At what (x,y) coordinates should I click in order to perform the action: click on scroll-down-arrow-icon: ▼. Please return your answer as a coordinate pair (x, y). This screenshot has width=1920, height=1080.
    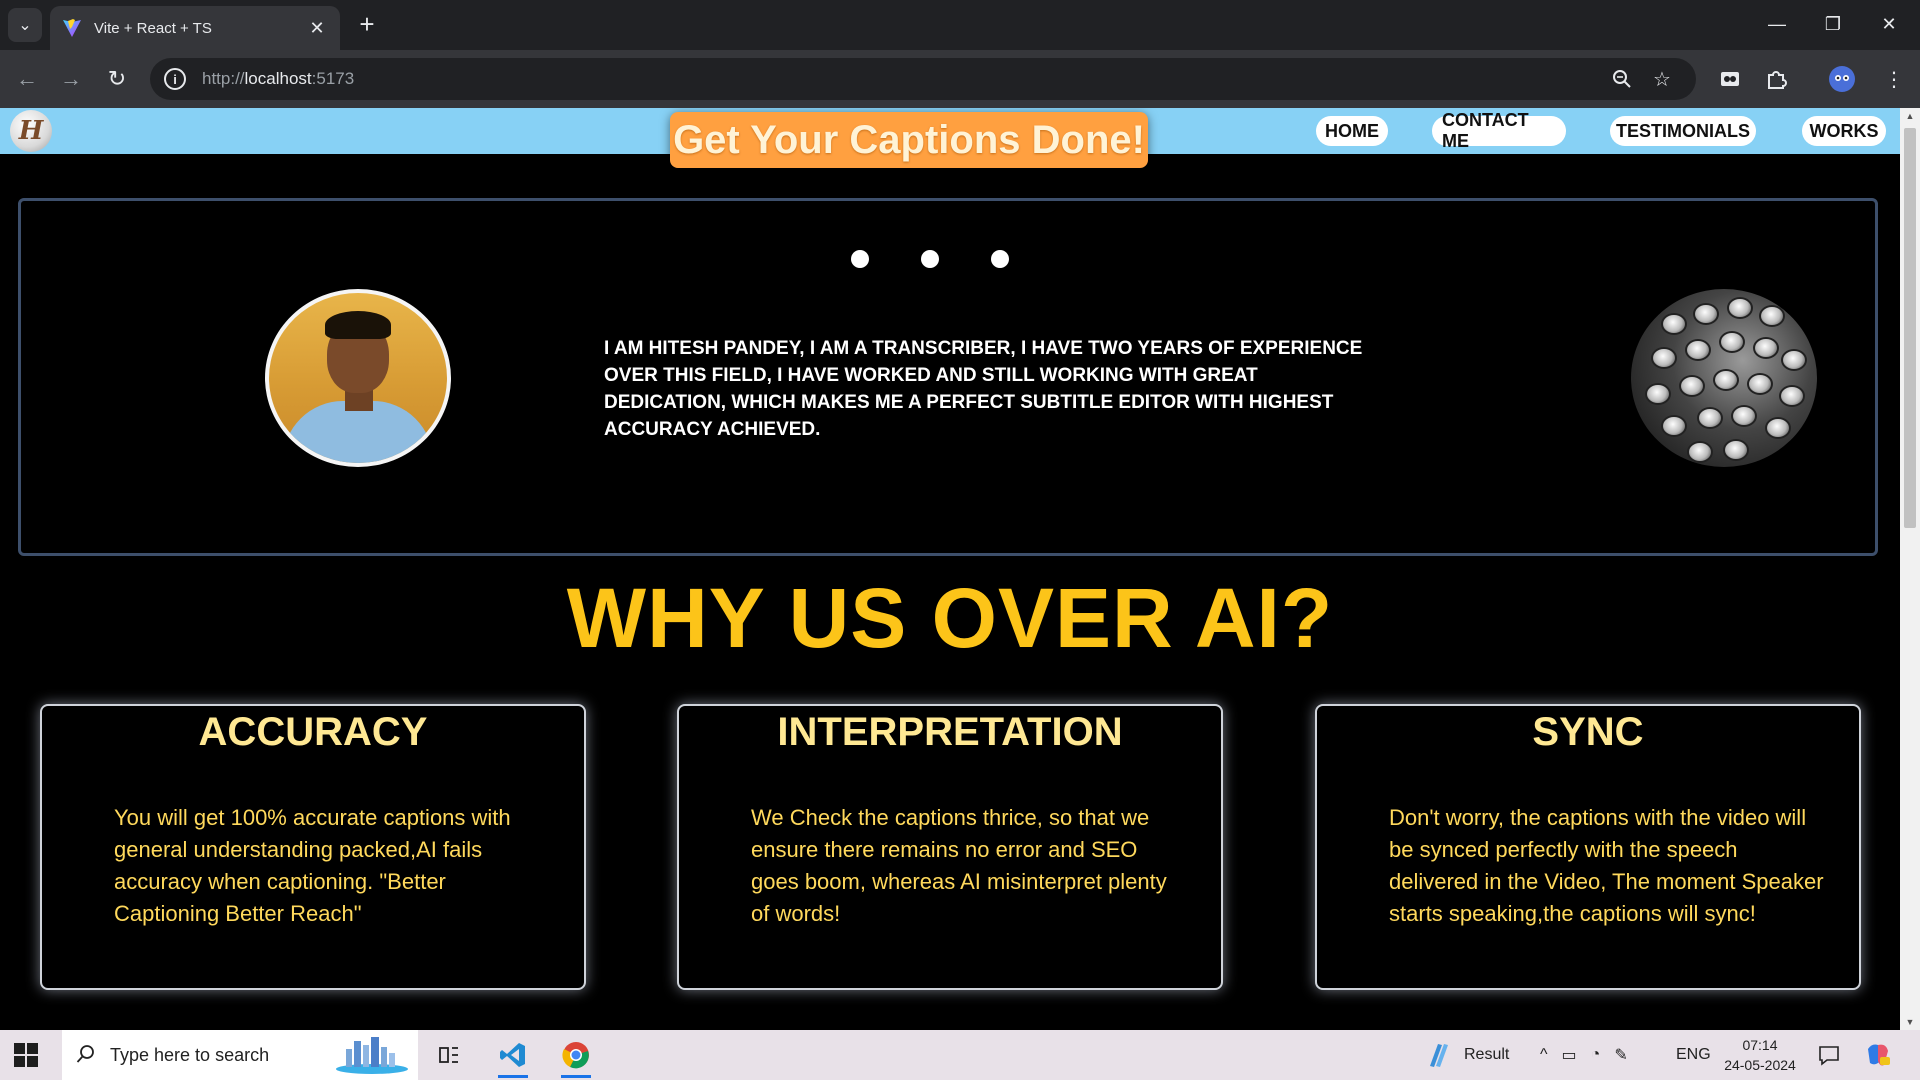
    Looking at the image, I should click on (1910, 1022).